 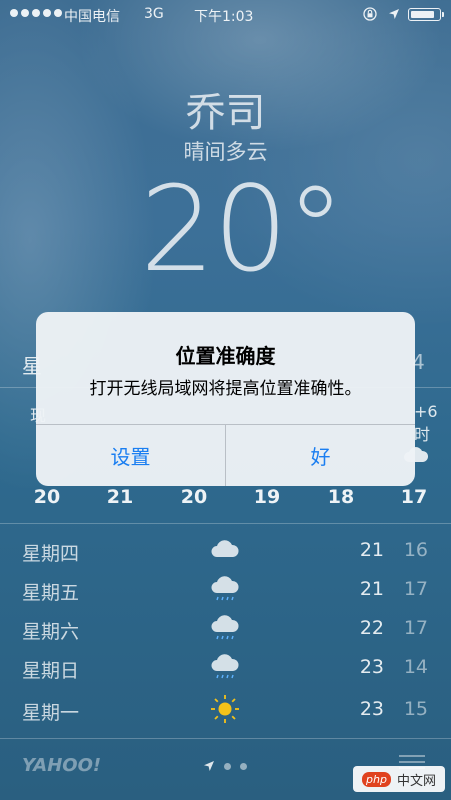 I want to click on location-page-icon, so click(x=209, y=766).